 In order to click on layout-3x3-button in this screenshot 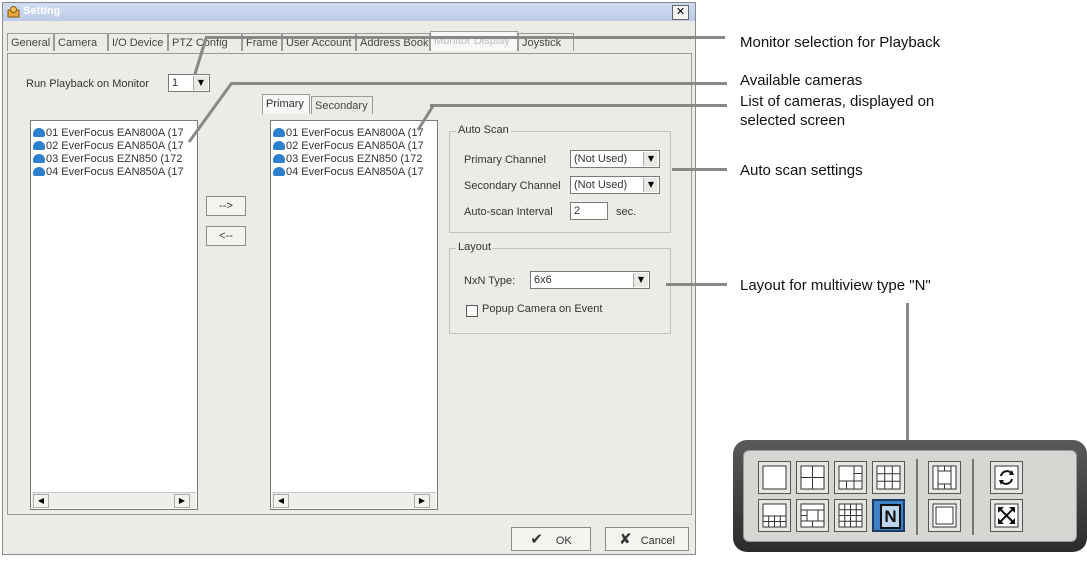, I will do `click(888, 477)`.